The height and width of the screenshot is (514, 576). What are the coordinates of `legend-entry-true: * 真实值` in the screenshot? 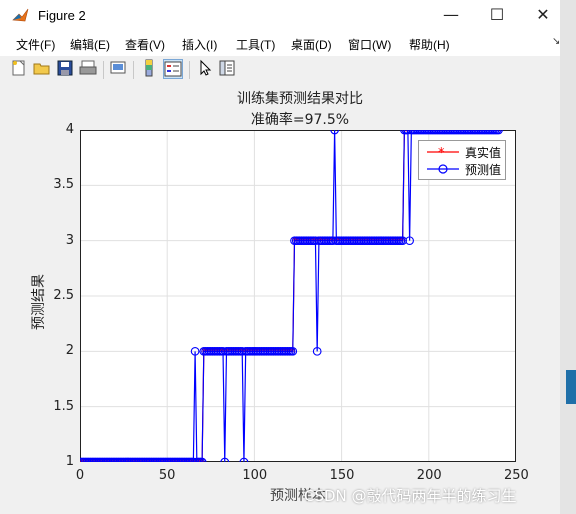 It's located at (465, 152).